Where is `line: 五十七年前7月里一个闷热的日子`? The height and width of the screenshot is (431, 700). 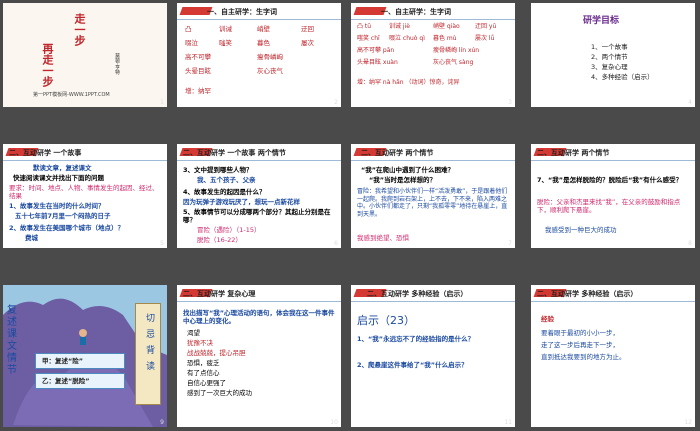 line: 五十七年前7月里一个闷热的日子 is located at coordinates (63, 216).